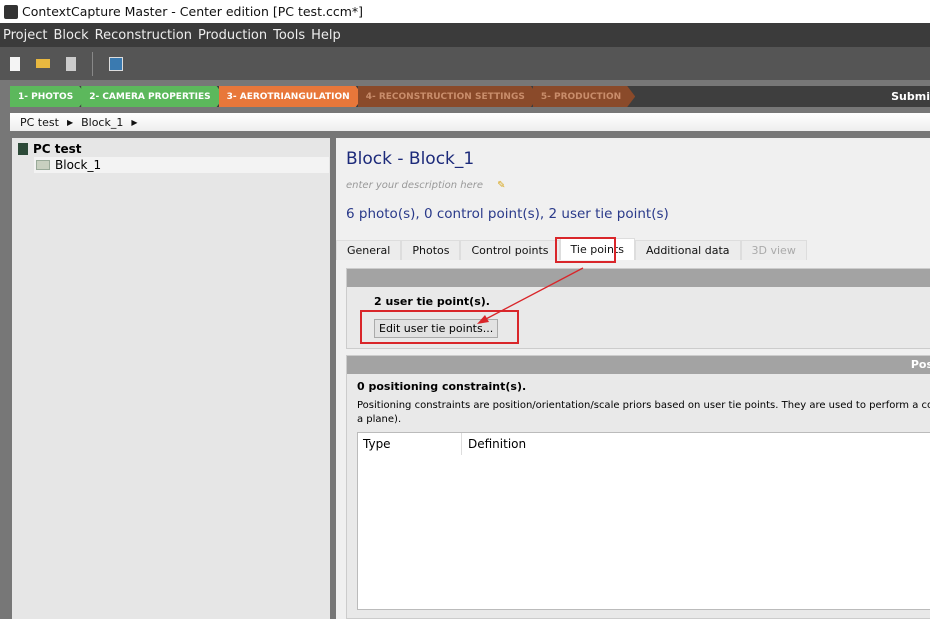 This screenshot has width=930, height=619. Describe the element at coordinates (25, 35) in the screenshot. I see `menu-project: Project` at that location.